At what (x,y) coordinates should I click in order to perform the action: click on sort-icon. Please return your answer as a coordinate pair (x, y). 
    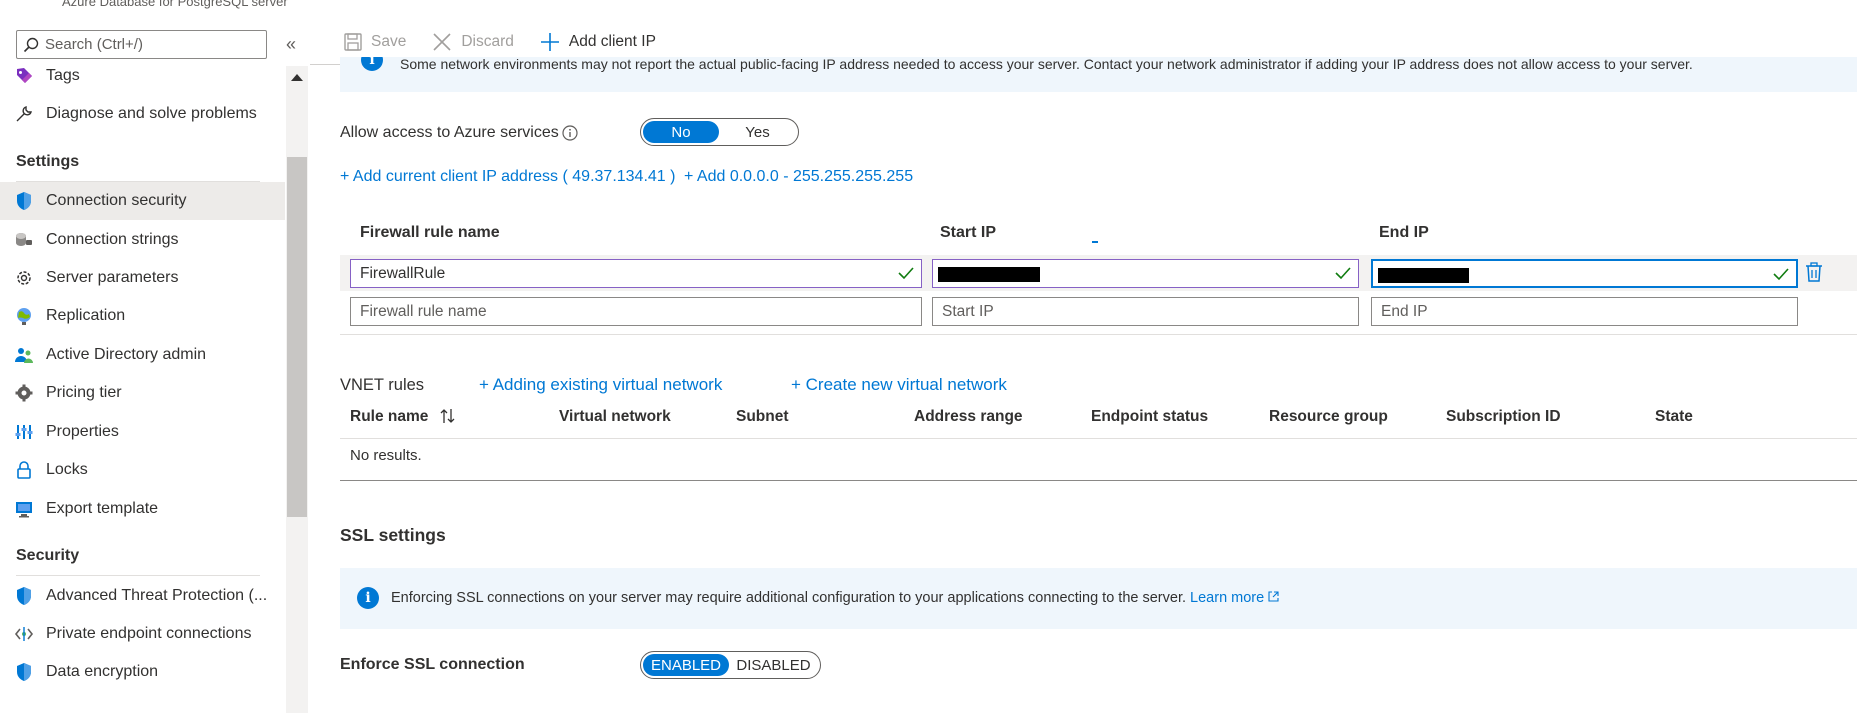
    Looking at the image, I should click on (448, 416).